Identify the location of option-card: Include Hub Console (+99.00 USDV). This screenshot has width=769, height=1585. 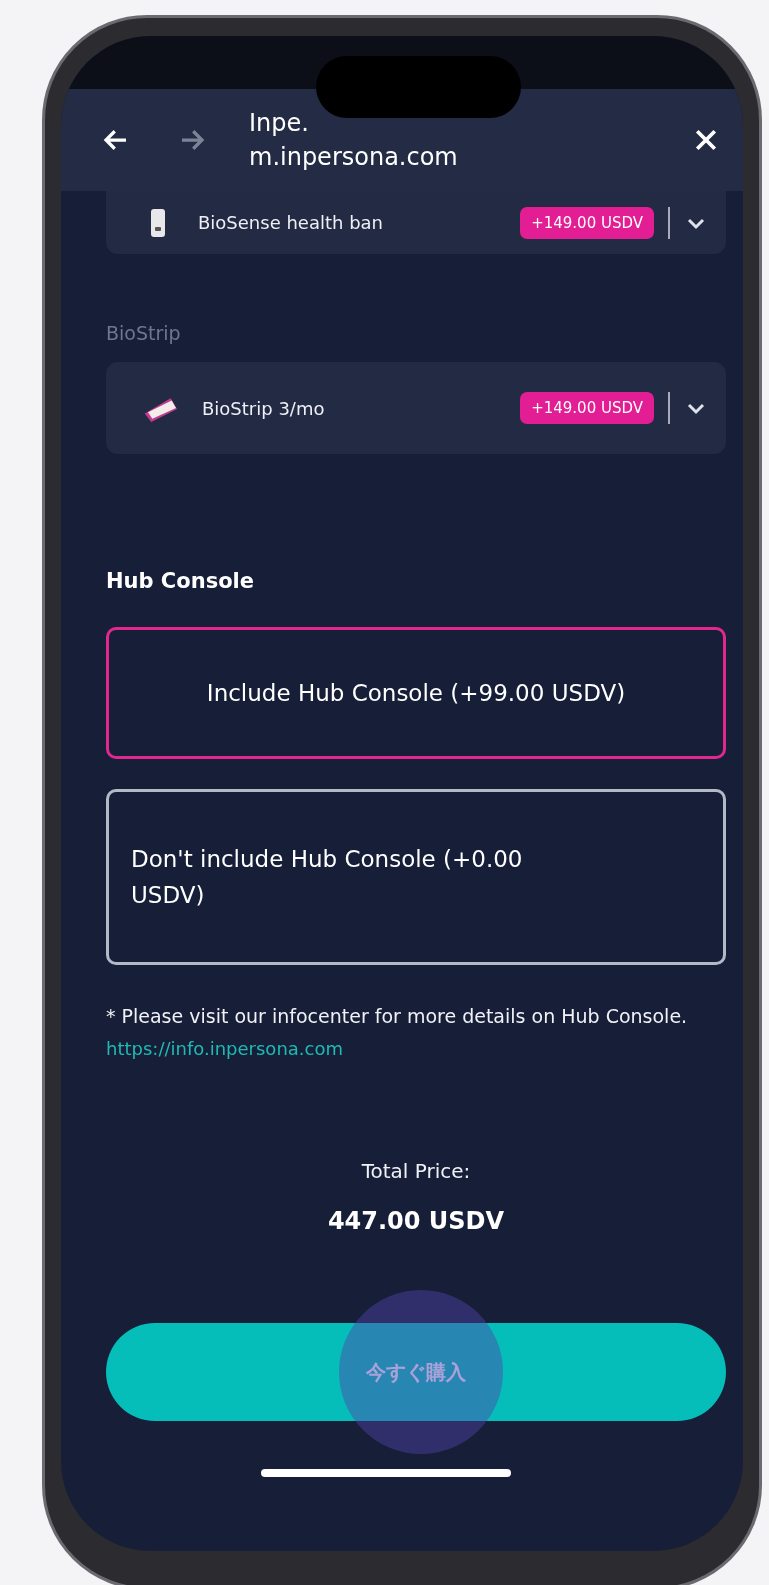
(416, 693).